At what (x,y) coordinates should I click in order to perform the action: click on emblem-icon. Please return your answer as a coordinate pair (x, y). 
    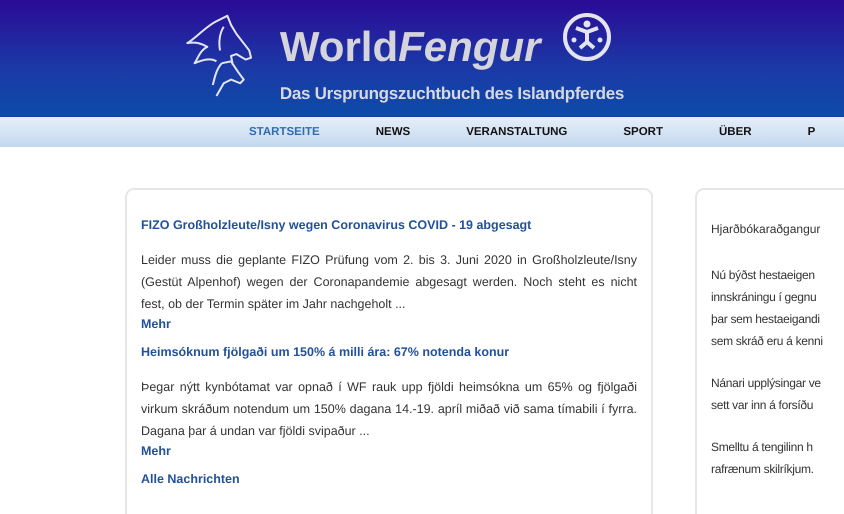
    Looking at the image, I should click on (587, 37).